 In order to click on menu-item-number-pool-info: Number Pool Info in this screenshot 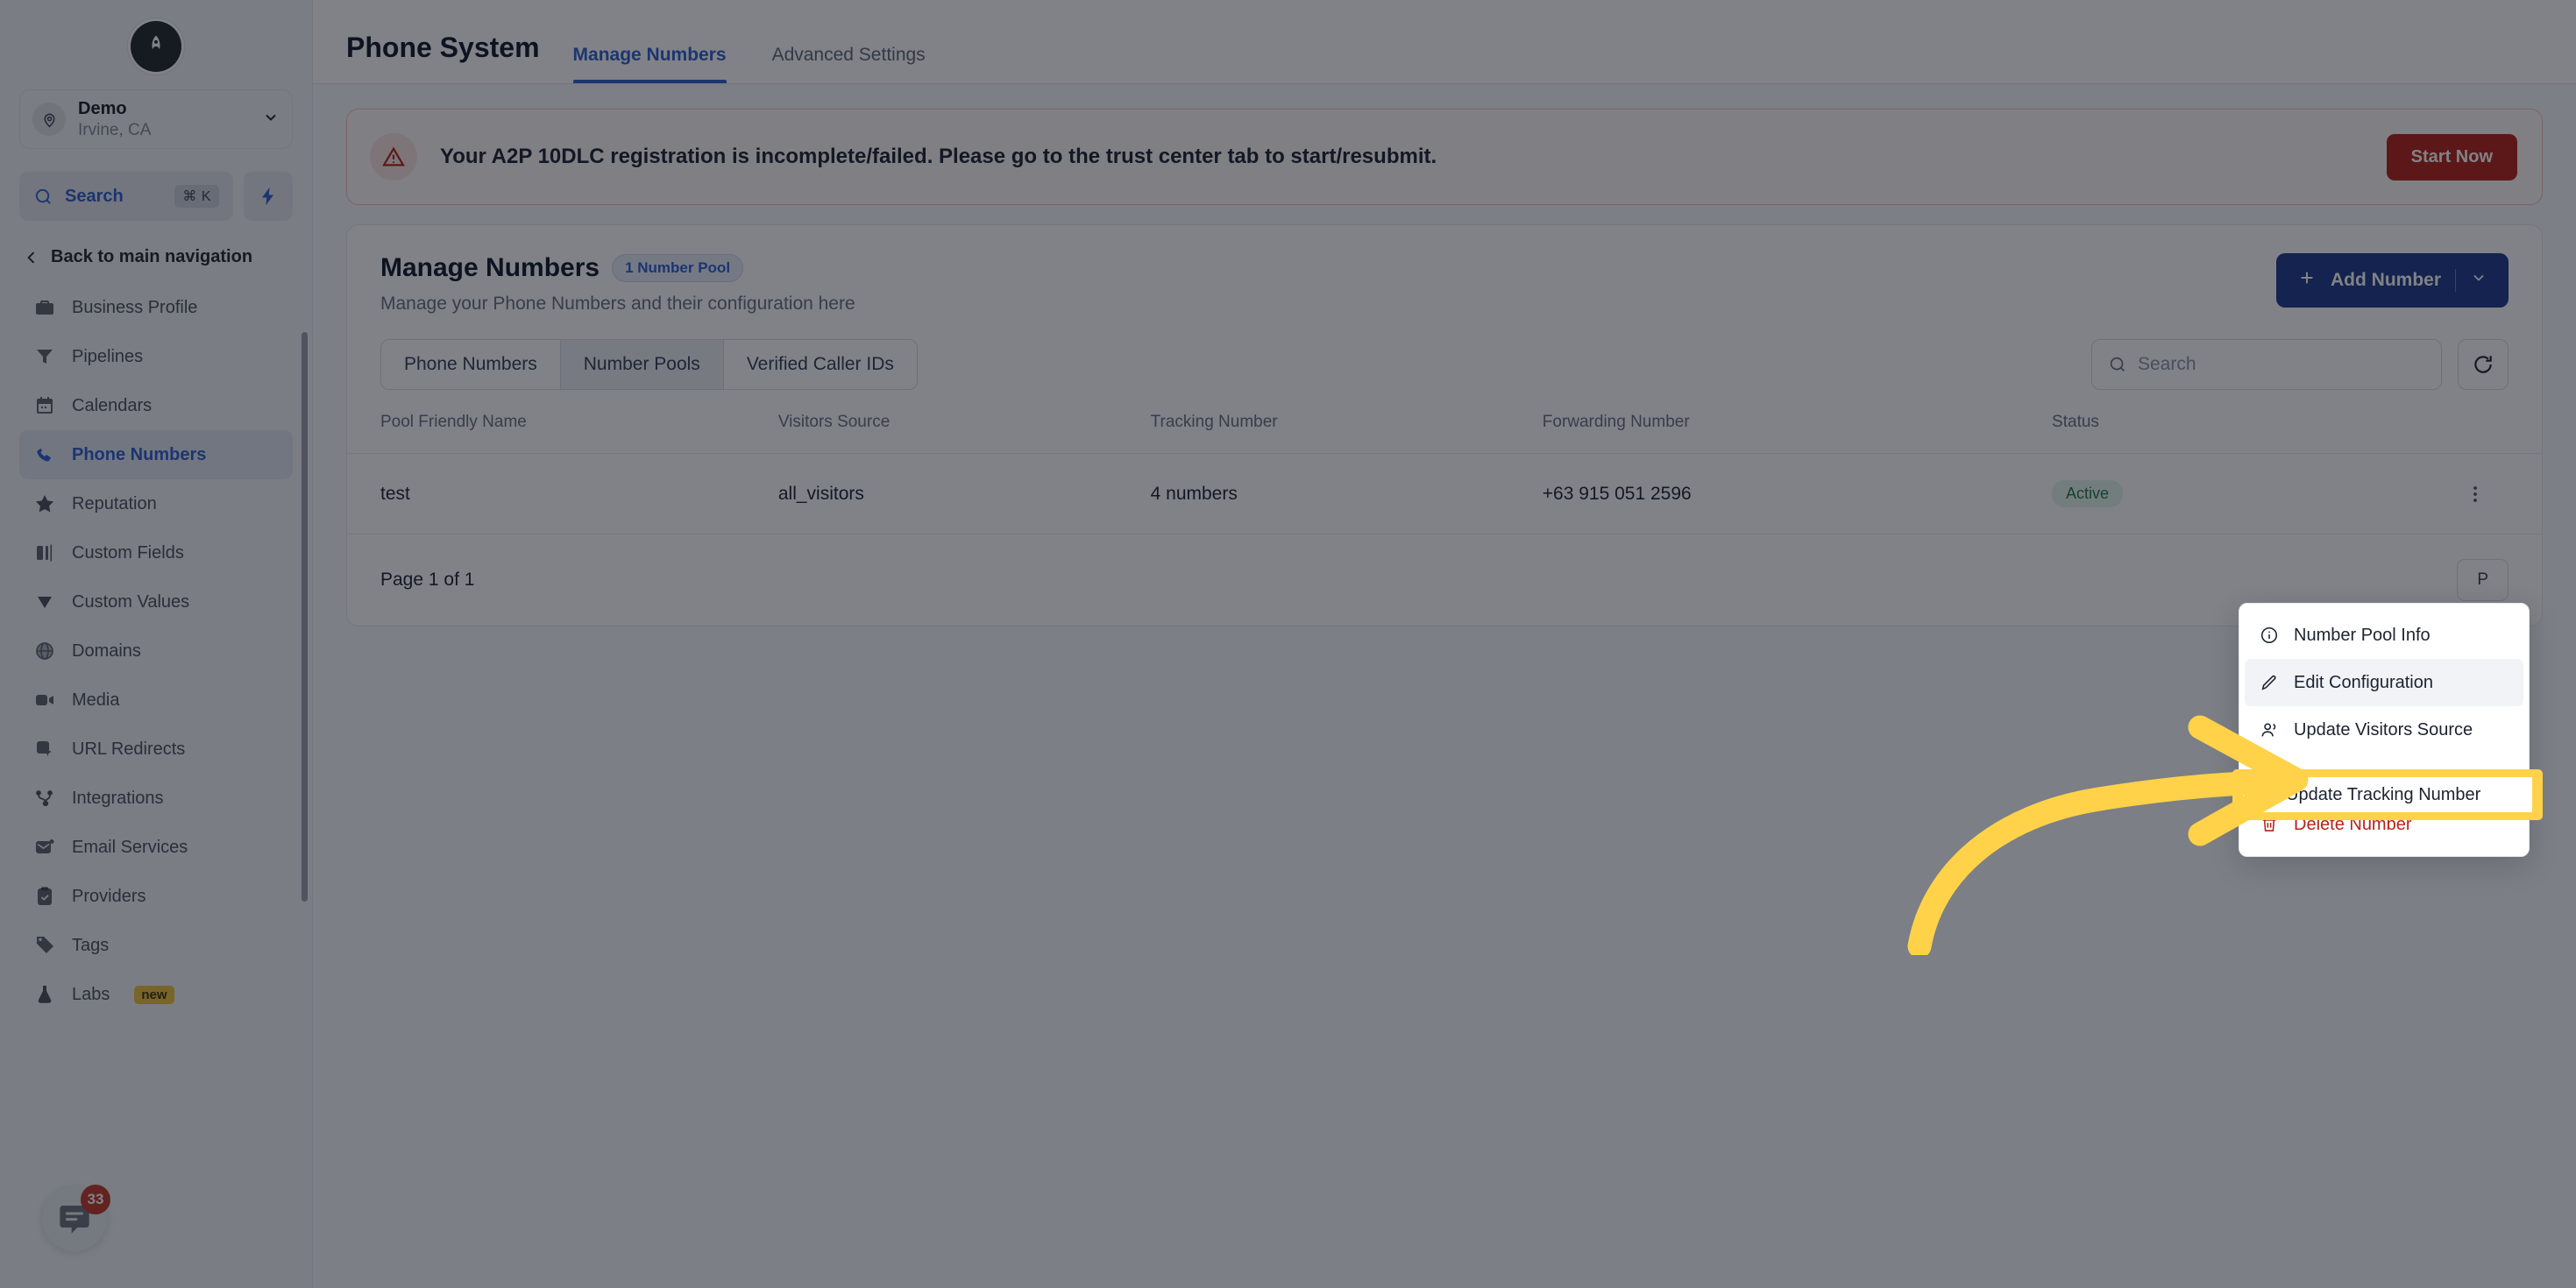, I will do `click(2384, 635)`.